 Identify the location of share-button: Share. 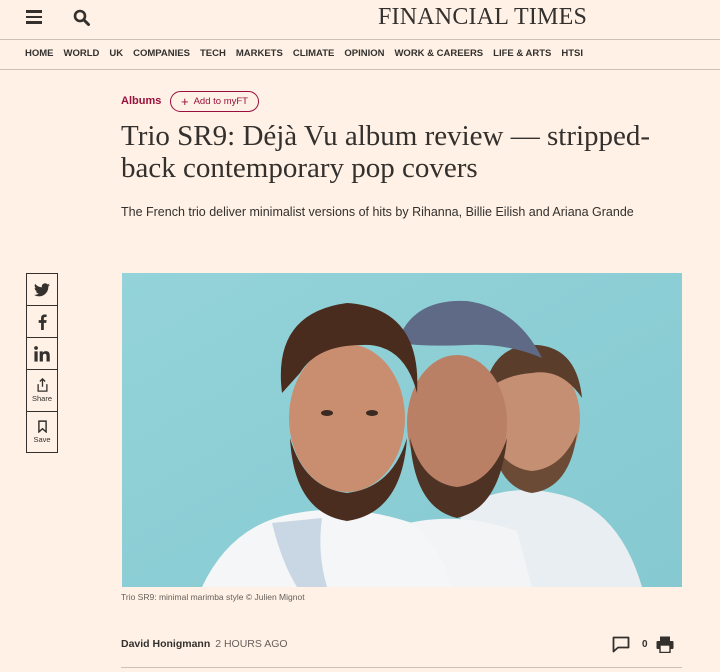
(42, 390).